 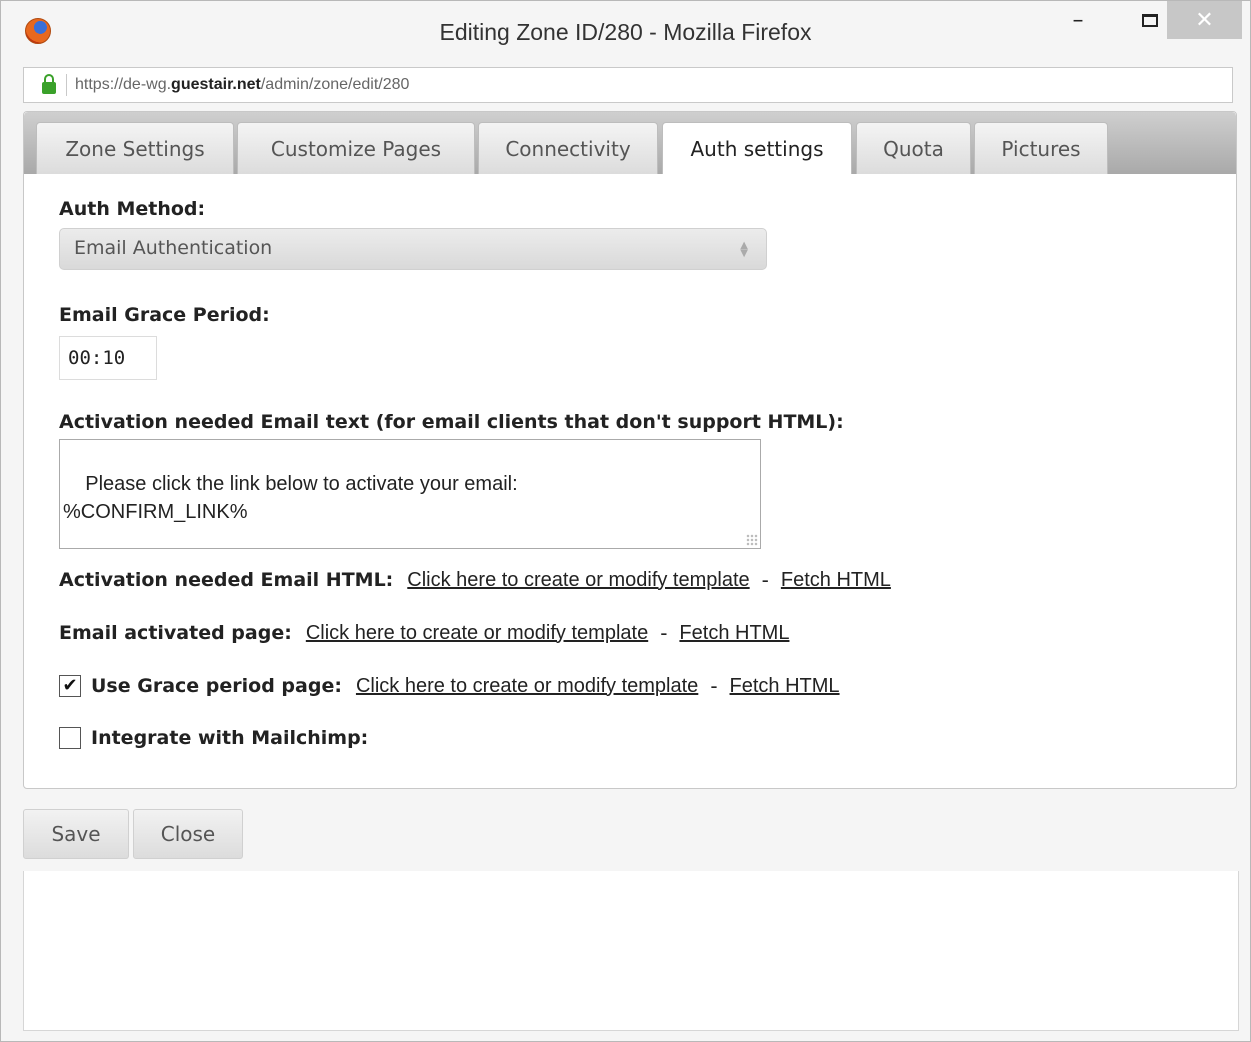 I want to click on tab-zone-settings: Zone Settings, so click(x=135, y=148).